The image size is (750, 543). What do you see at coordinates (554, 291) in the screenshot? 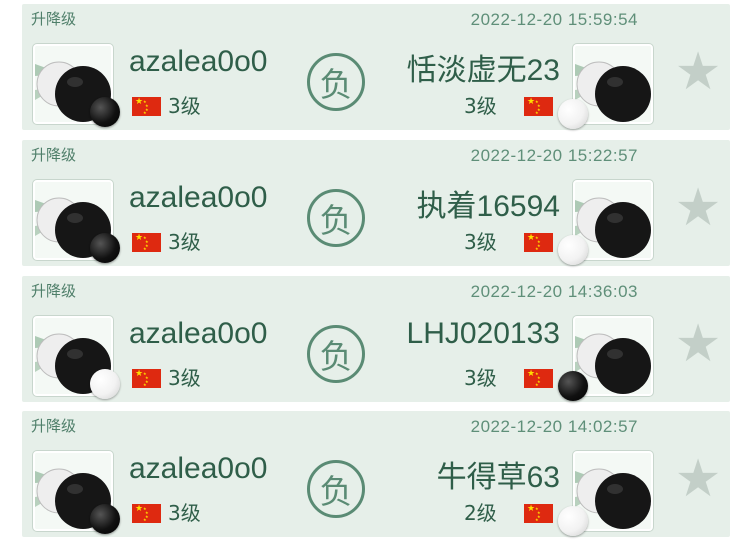
I see `game-timestamp: 2022-12-20 14:36:03` at bounding box center [554, 291].